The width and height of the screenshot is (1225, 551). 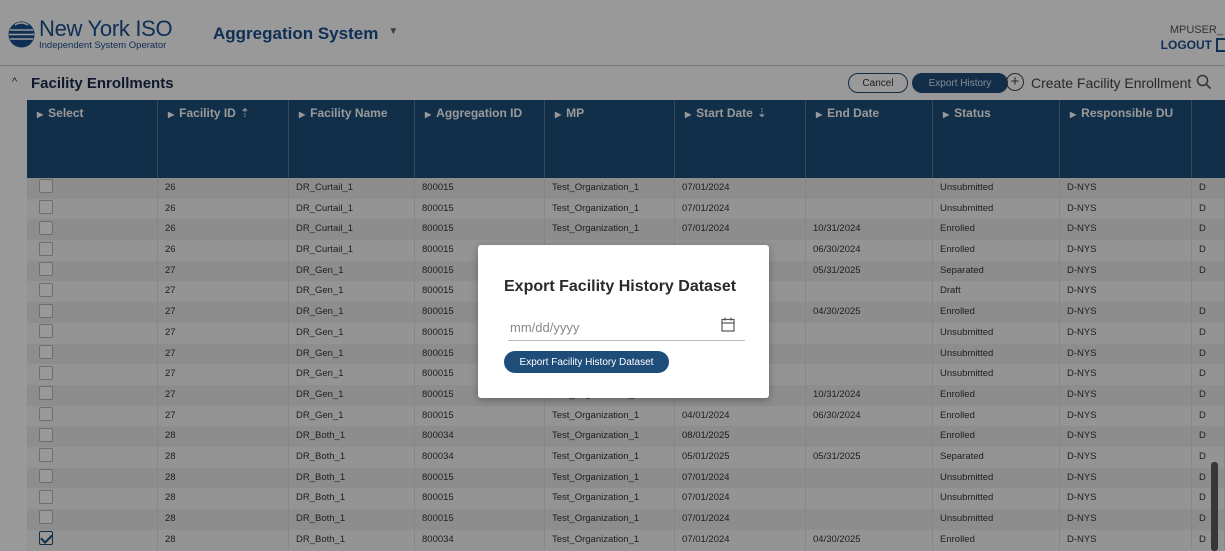 I want to click on calendar-icon, so click(x=728, y=324).